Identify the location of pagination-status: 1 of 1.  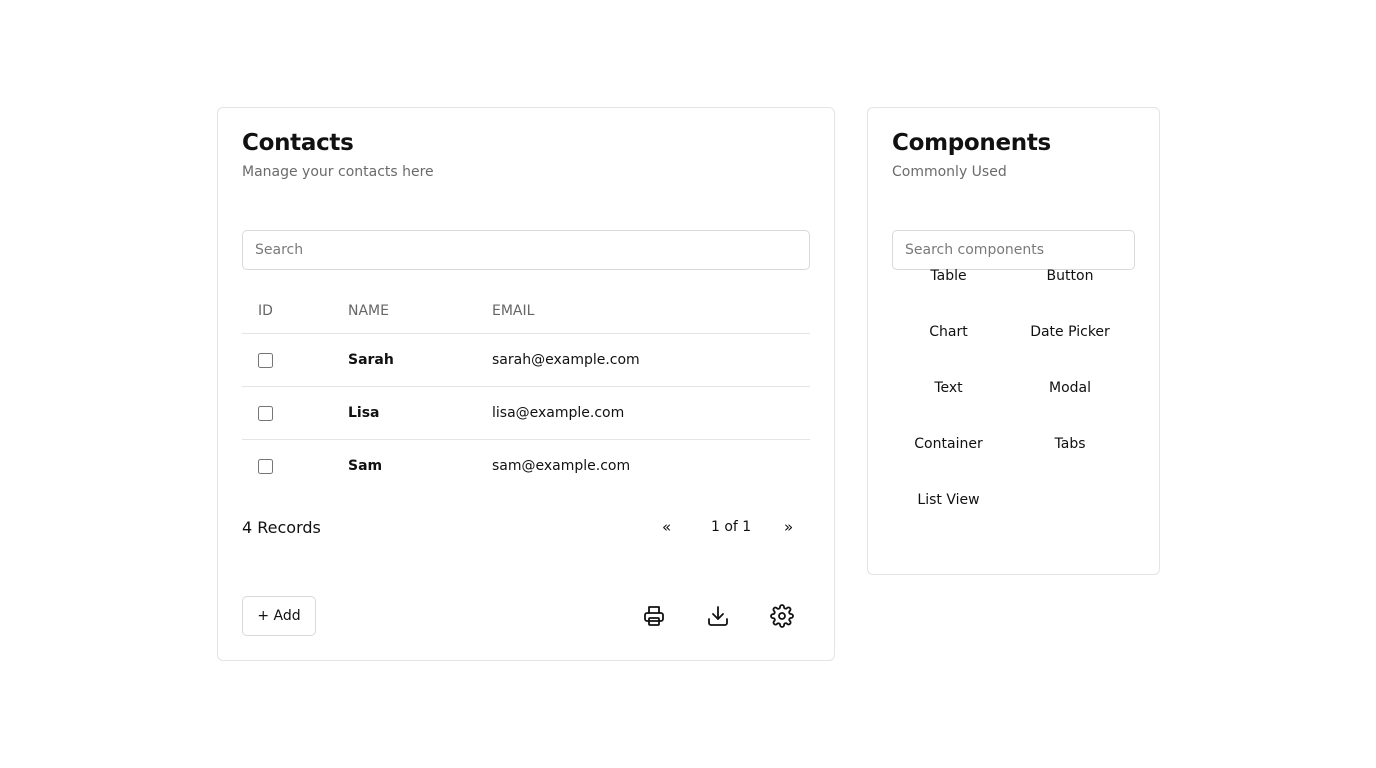
(731, 527).